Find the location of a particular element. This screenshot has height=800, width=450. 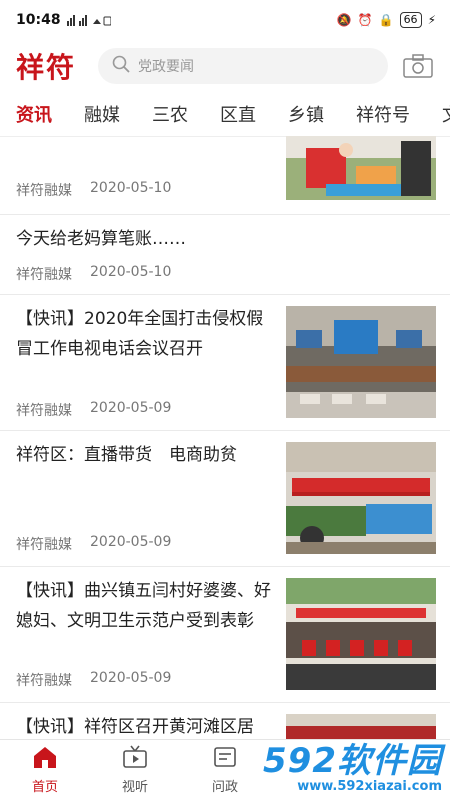

site-watermark: 592软件园 www.592xiazai.com is located at coordinates (352, 768).